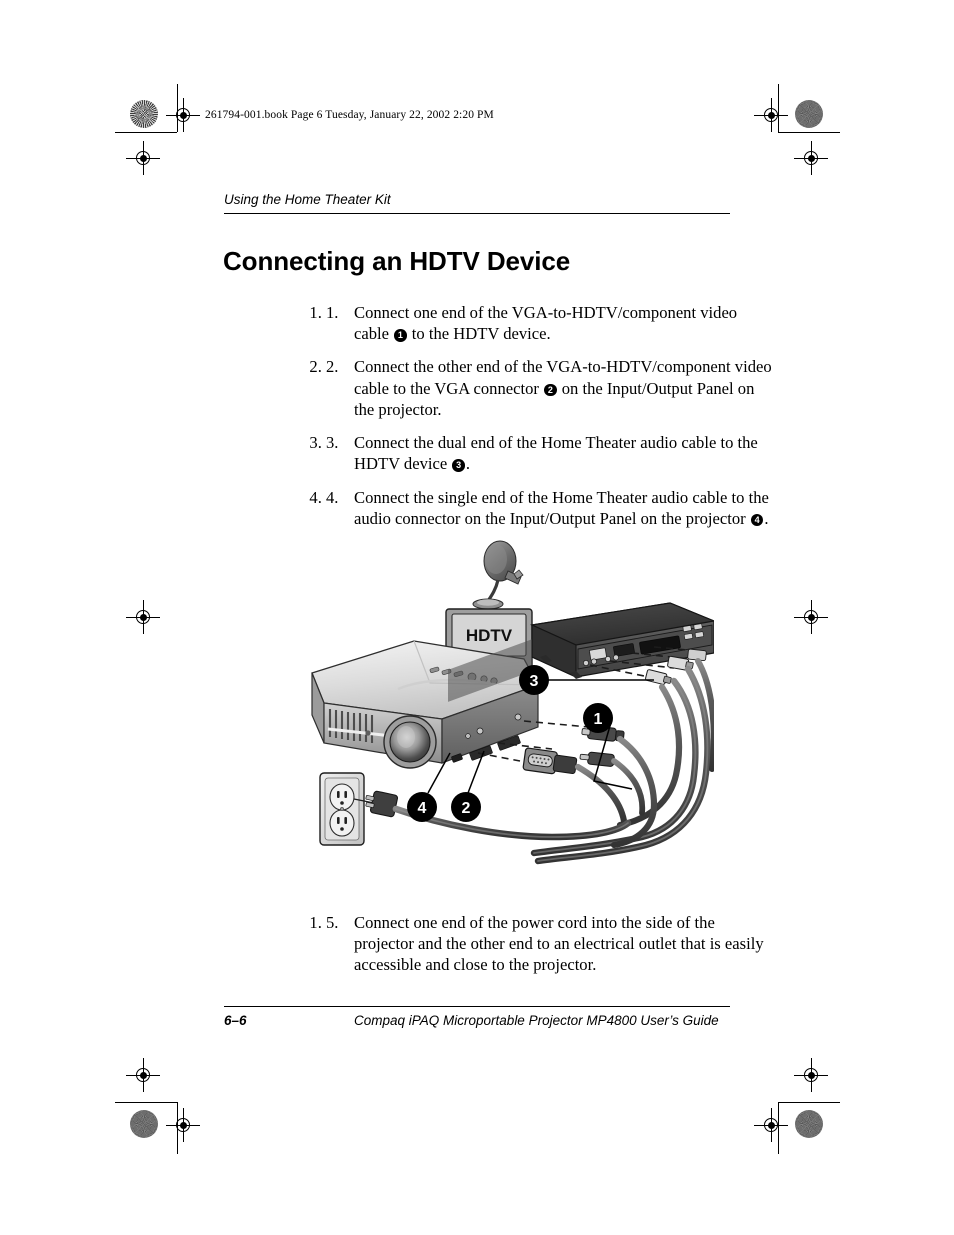 The image size is (954, 1235). Describe the element at coordinates (425, 704) in the screenshot. I see `projector-icon` at that location.